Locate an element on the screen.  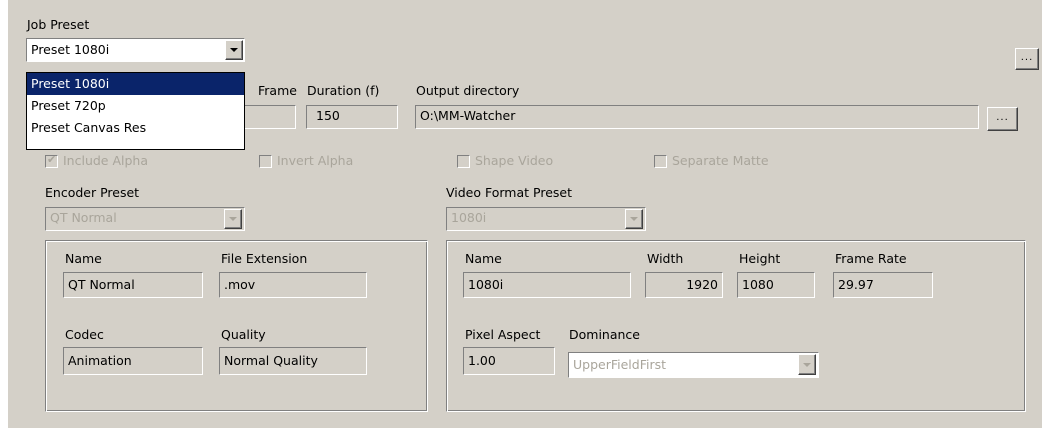
output-directory-value: O:\MM-Watcher is located at coordinates (468, 115).